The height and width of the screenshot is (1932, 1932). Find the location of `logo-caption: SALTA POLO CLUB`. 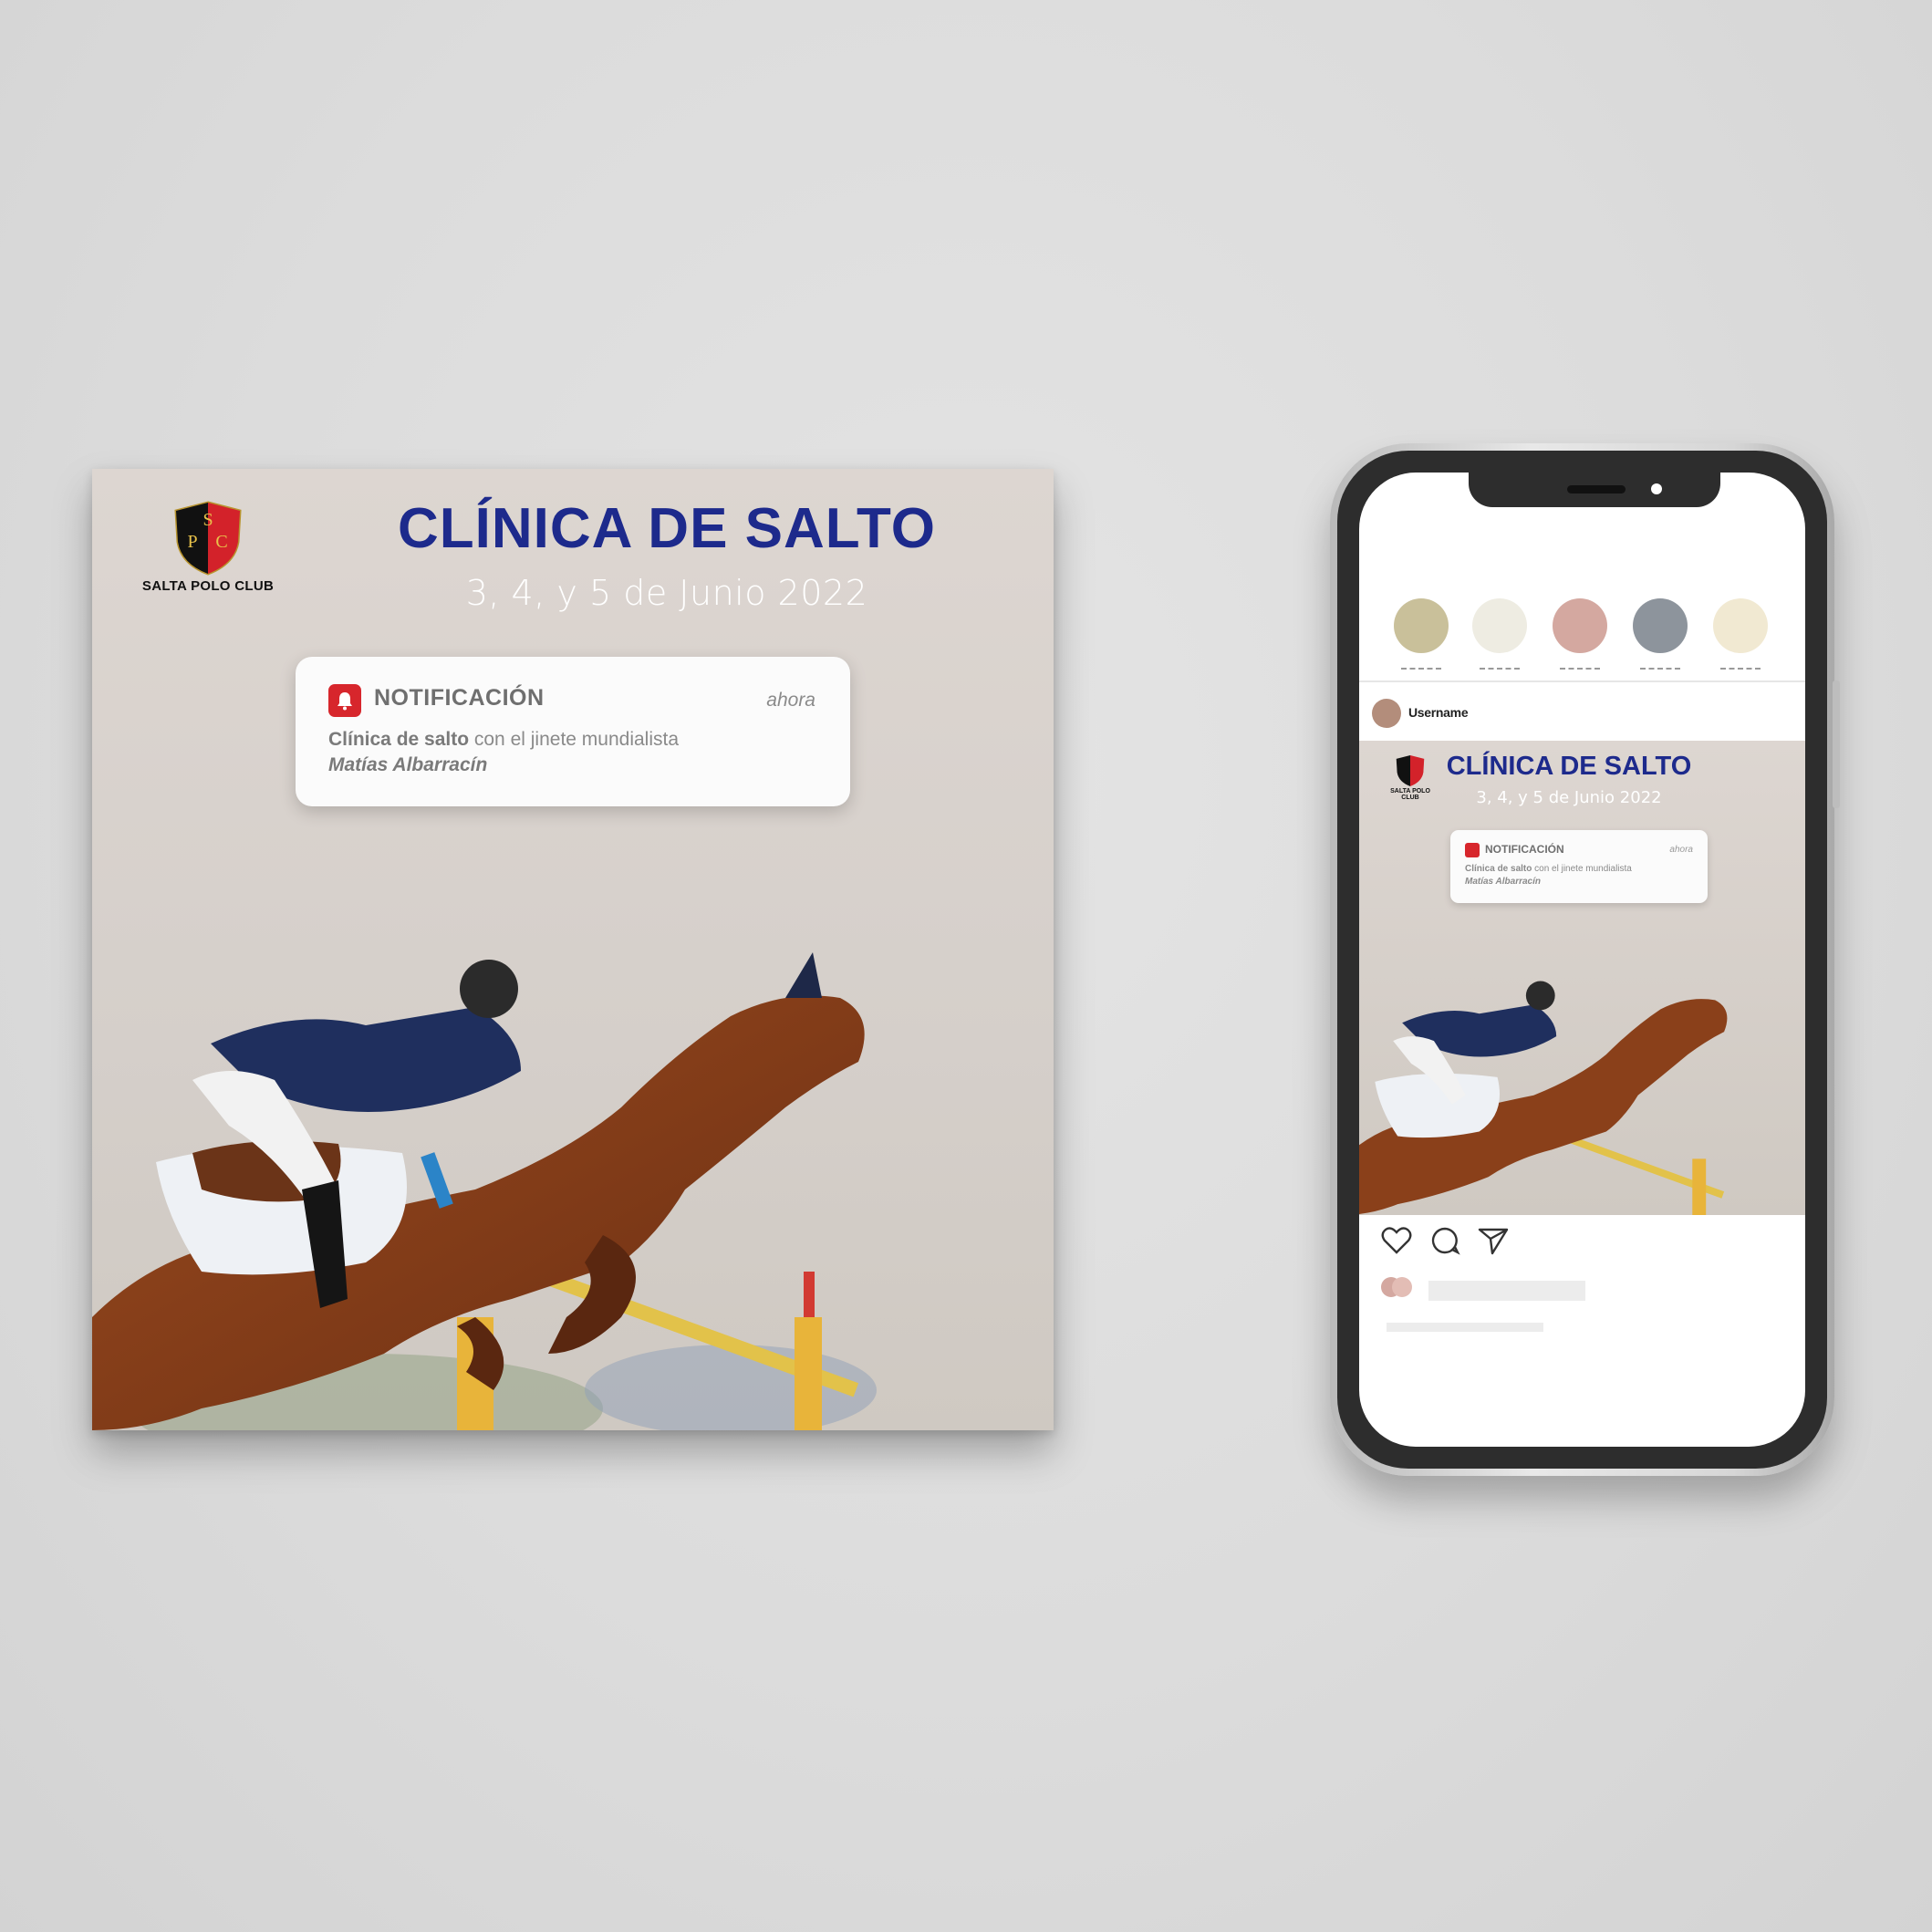

logo-caption: SALTA POLO CLUB is located at coordinates (208, 586).